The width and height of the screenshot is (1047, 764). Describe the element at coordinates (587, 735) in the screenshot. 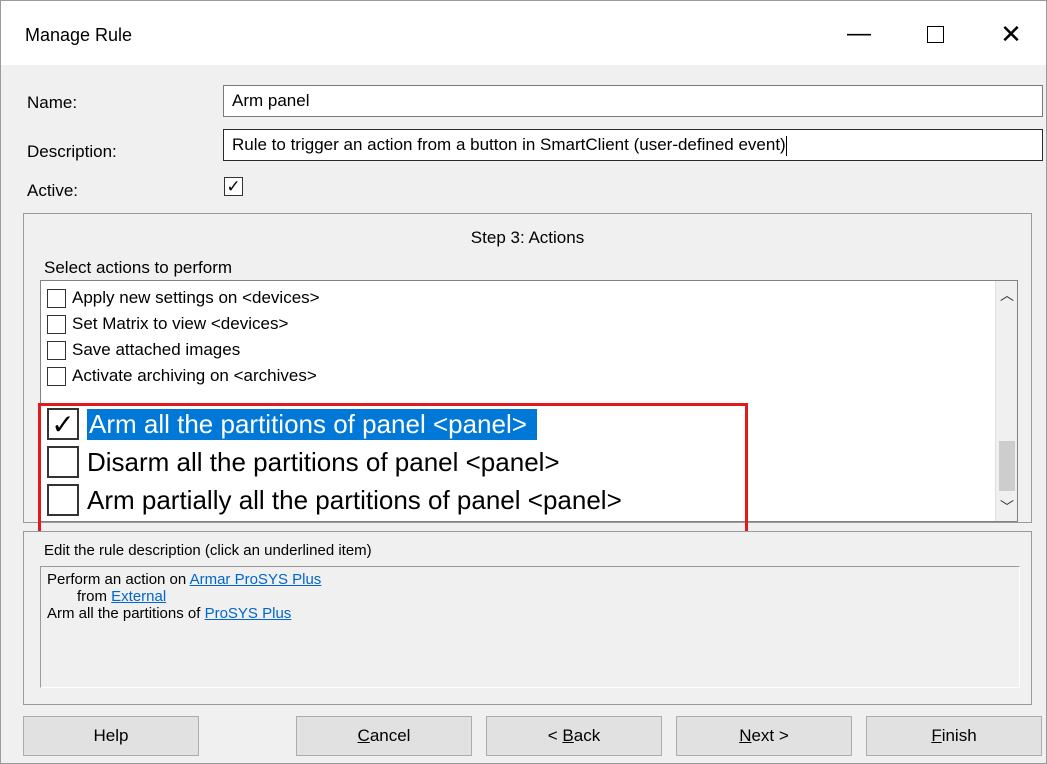

I see `back-label: ack` at that location.